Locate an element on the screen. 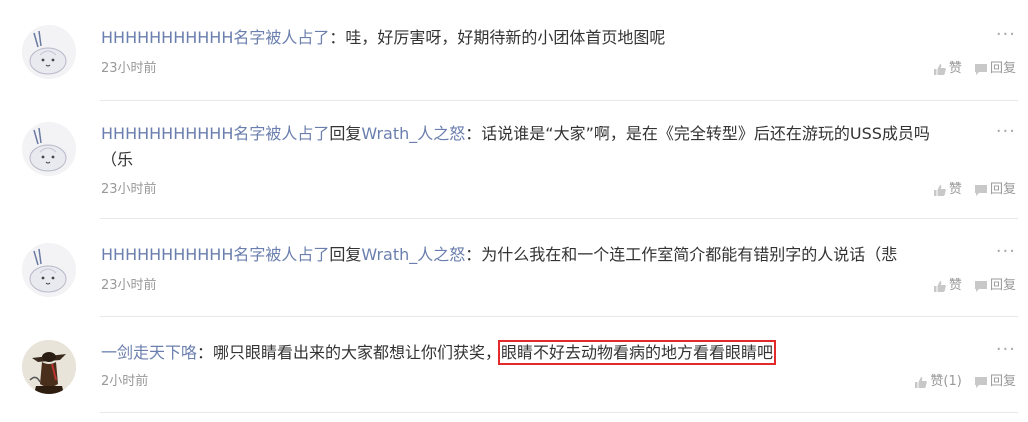 The width and height of the screenshot is (1028, 422). comment-actions: 赞(1) 回复 is located at coordinates (961, 384).